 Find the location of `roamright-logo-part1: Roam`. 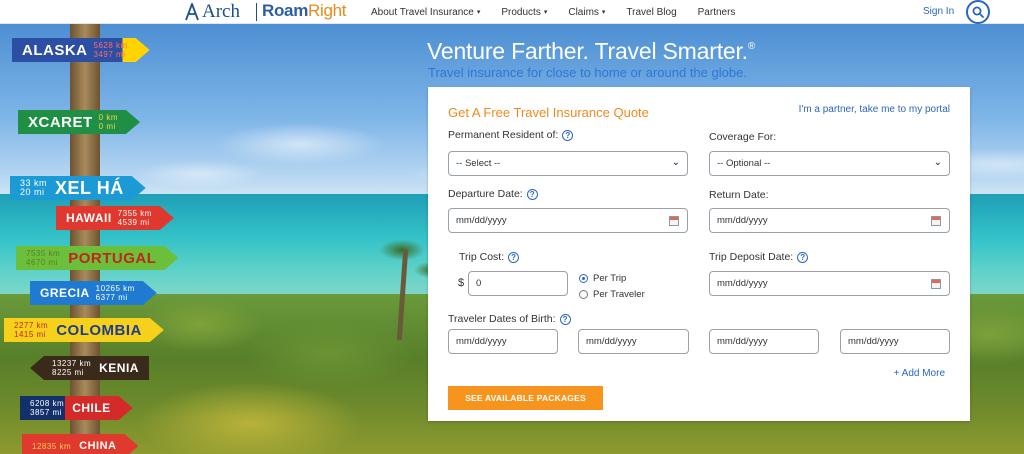

roamright-logo-part1: Roam is located at coordinates (285, 10).